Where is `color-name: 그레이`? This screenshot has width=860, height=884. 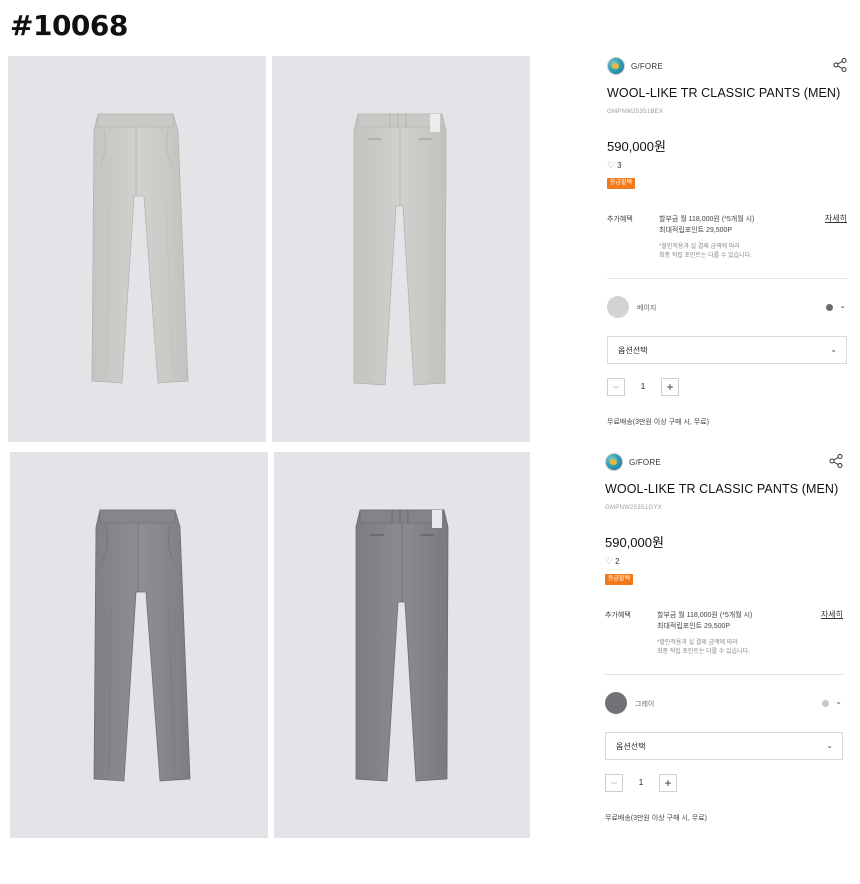
color-name: 그레이 is located at coordinates (645, 704).